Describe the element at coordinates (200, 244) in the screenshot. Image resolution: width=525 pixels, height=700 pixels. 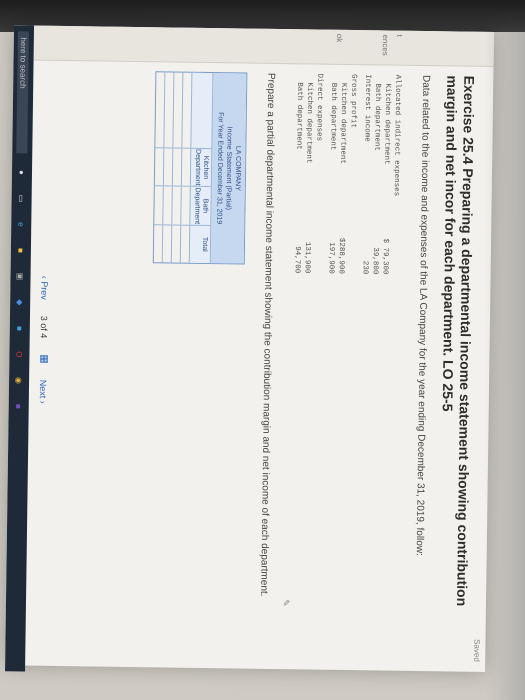
I see `column-total: Total` at that location.